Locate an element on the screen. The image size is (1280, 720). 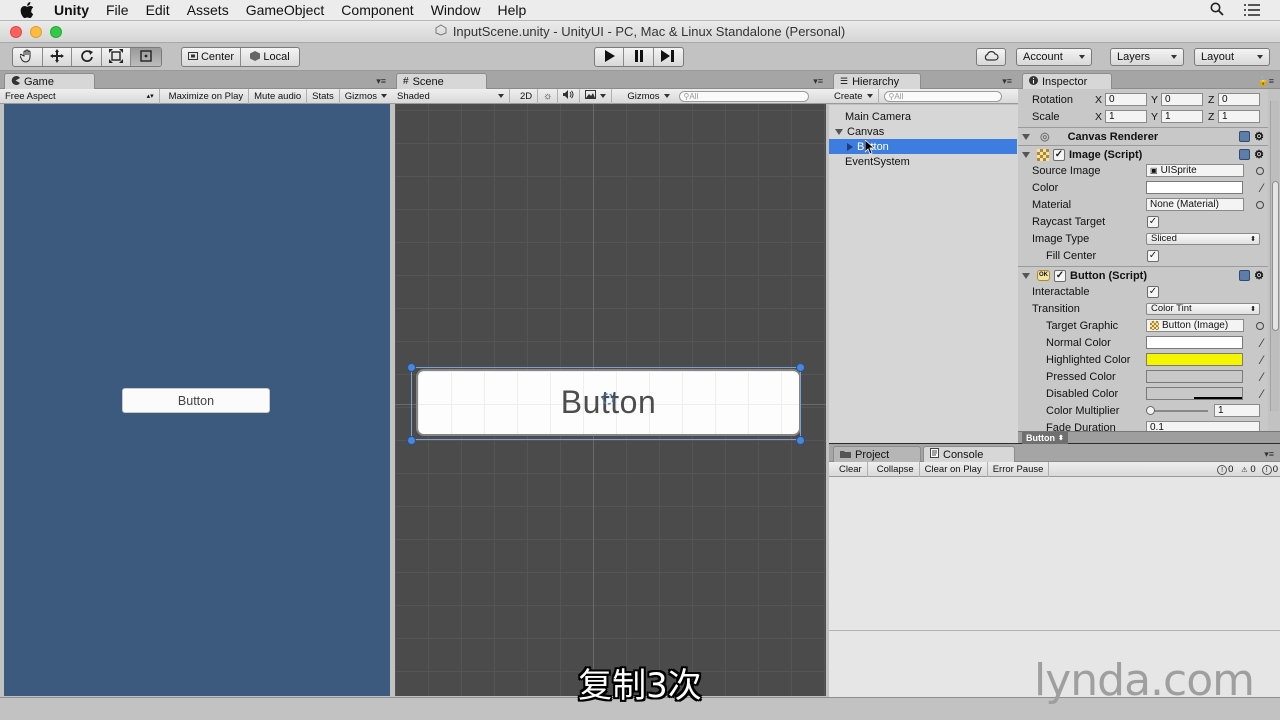
rect-handle-bottom-right is located at coordinates (800, 440).